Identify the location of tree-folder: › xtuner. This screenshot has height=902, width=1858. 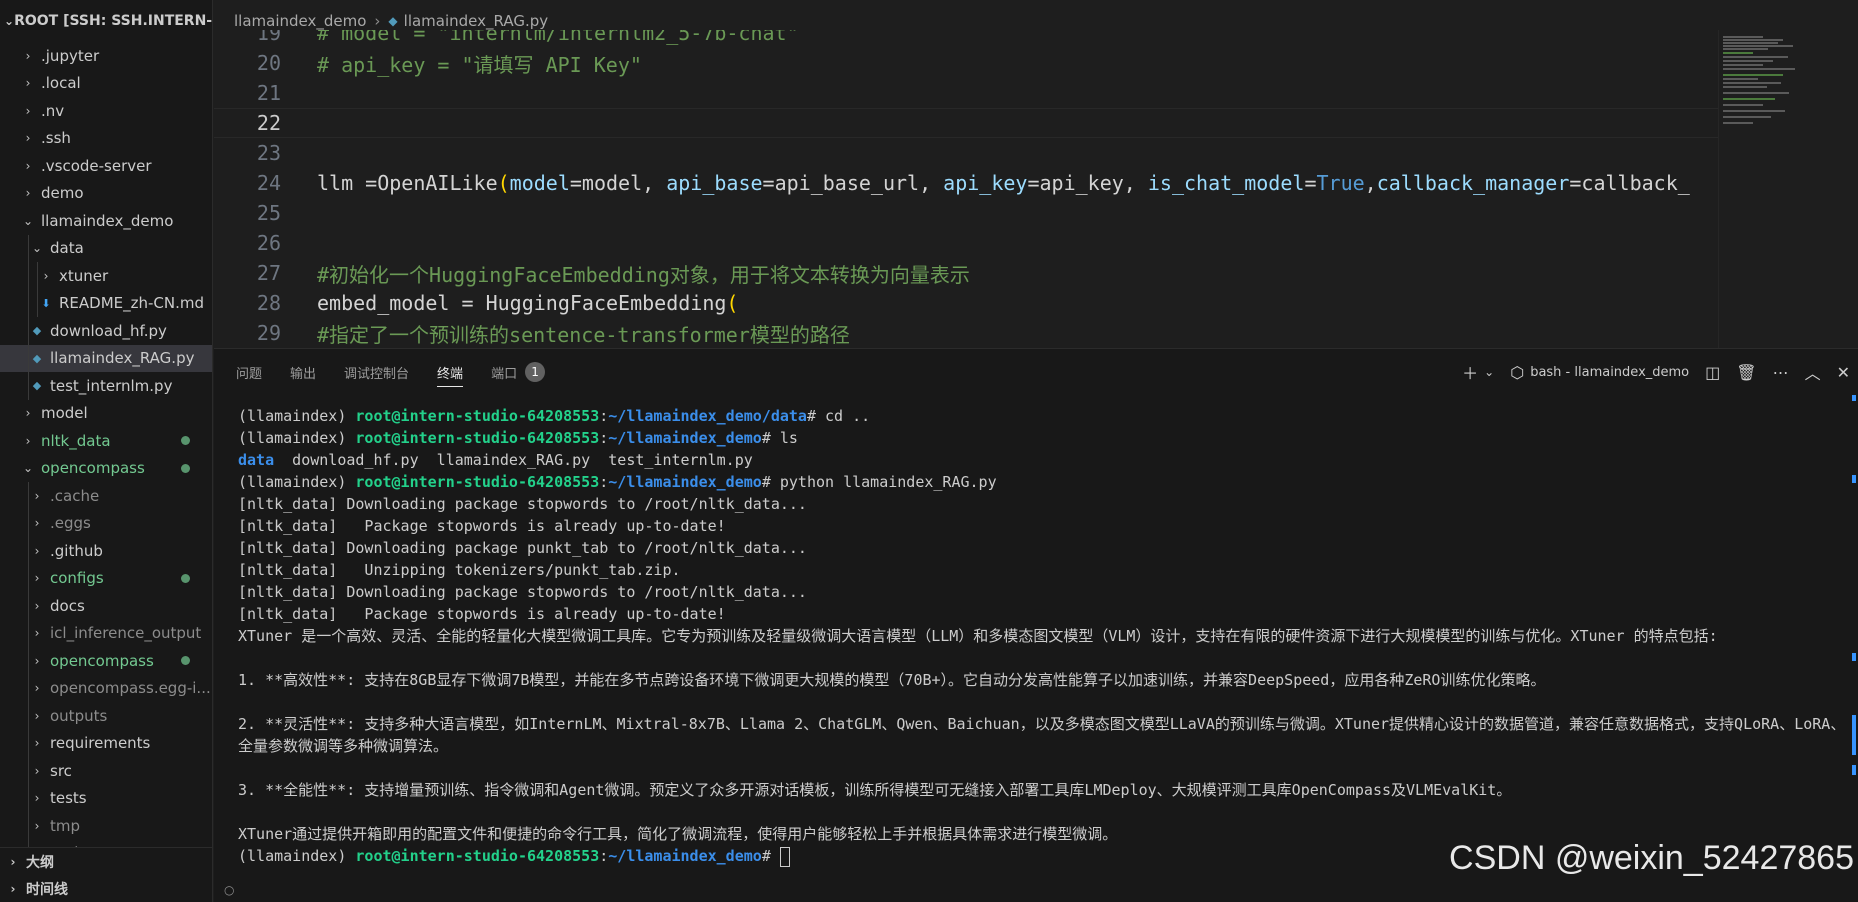
(106, 276).